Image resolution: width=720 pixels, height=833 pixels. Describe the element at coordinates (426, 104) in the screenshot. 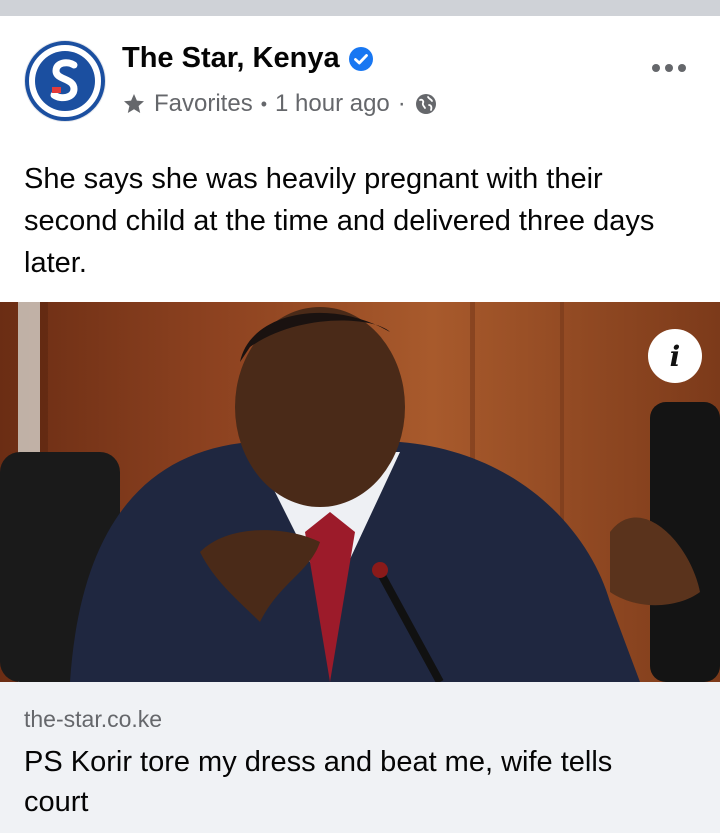

I see `globe-icon` at that location.